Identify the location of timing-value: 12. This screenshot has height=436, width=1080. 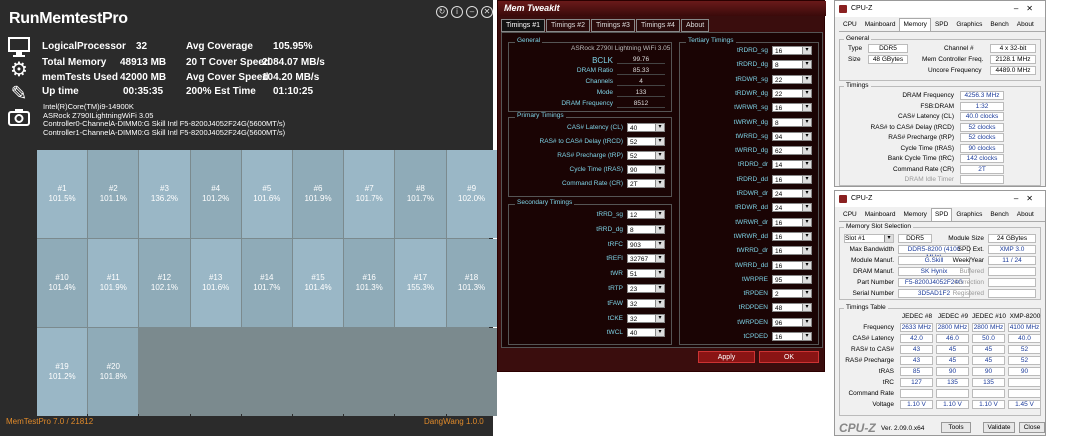
(646, 214).